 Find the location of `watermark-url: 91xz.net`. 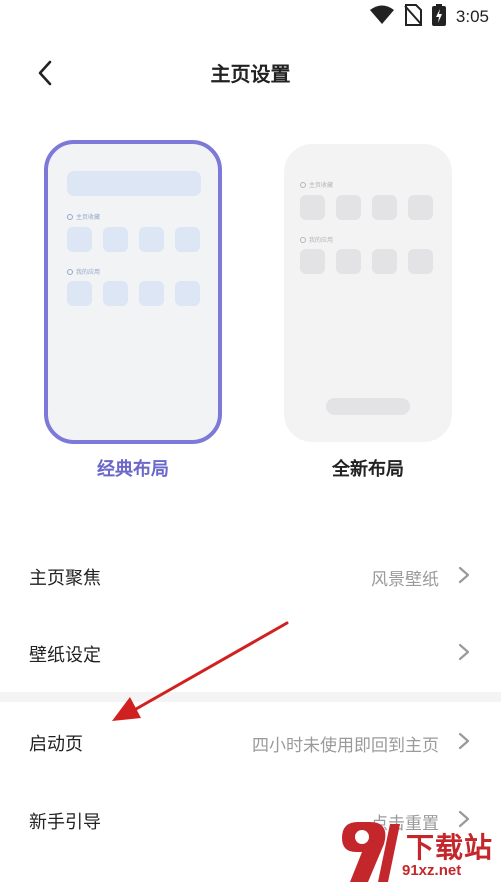

watermark-url: 91xz.net is located at coordinates (432, 870).